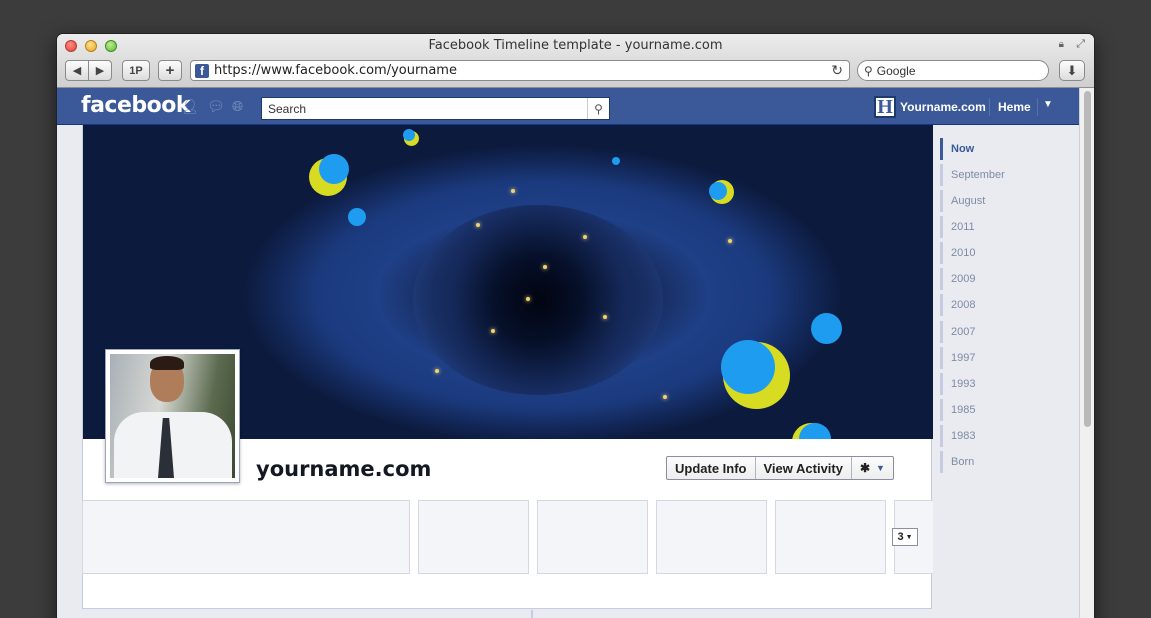  What do you see at coordinates (538, 300) in the screenshot?
I see `eye-iris` at bounding box center [538, 300].